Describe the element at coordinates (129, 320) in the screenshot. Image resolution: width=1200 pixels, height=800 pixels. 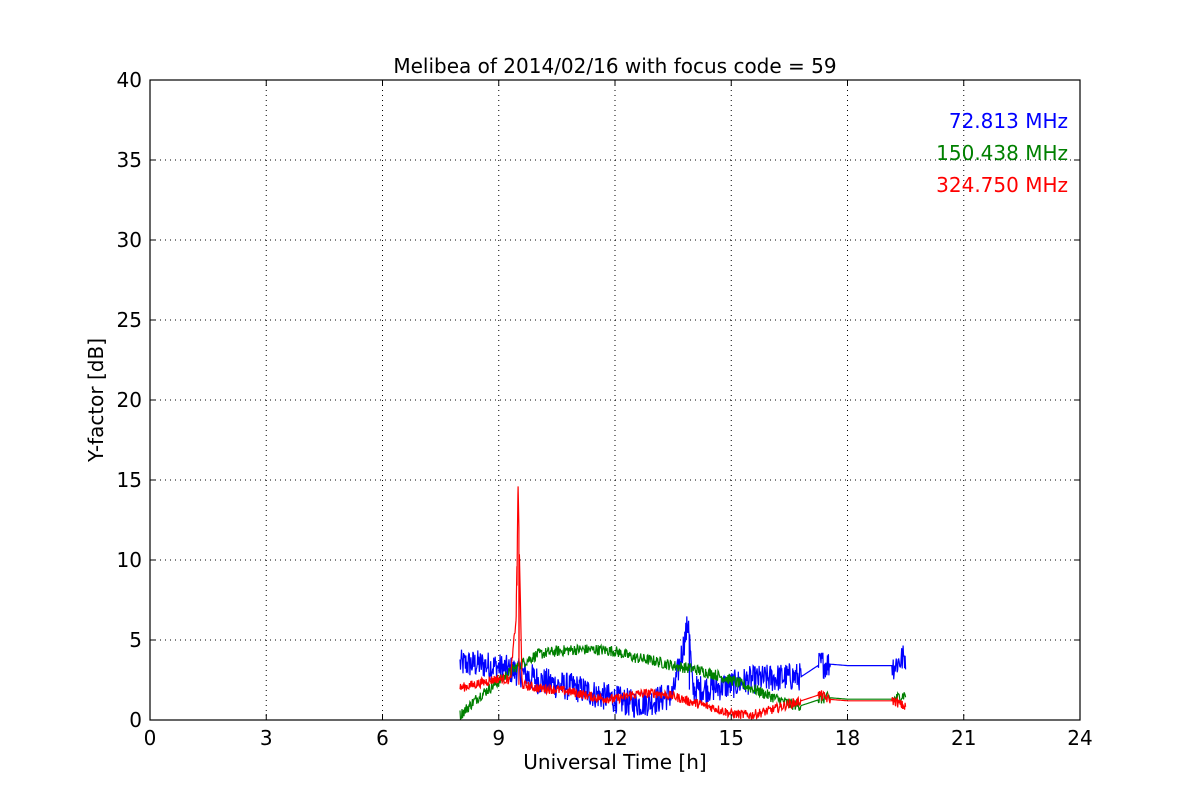
I see `y-tick-label: 25` at that location.